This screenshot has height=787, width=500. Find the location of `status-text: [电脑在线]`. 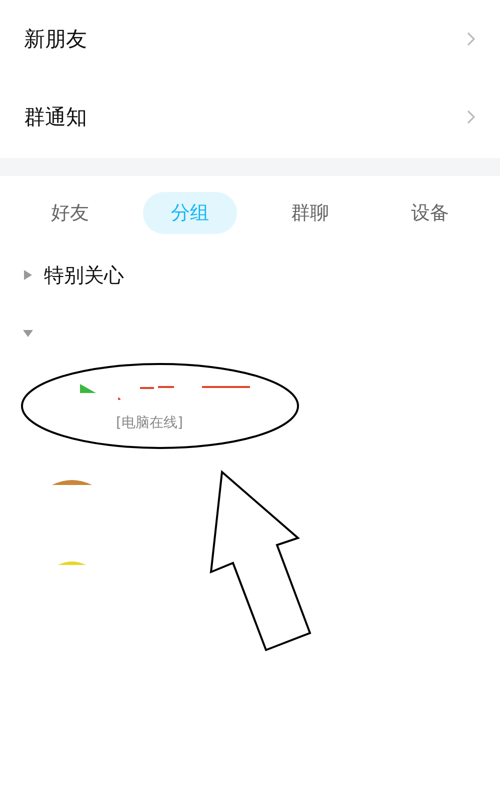

status-text: [电脑在线] is located at coordinates (150, 423).